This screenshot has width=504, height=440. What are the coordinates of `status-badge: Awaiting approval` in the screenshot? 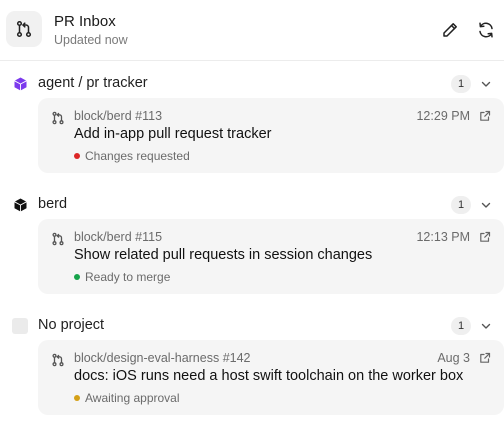 It's located at (127, 398).